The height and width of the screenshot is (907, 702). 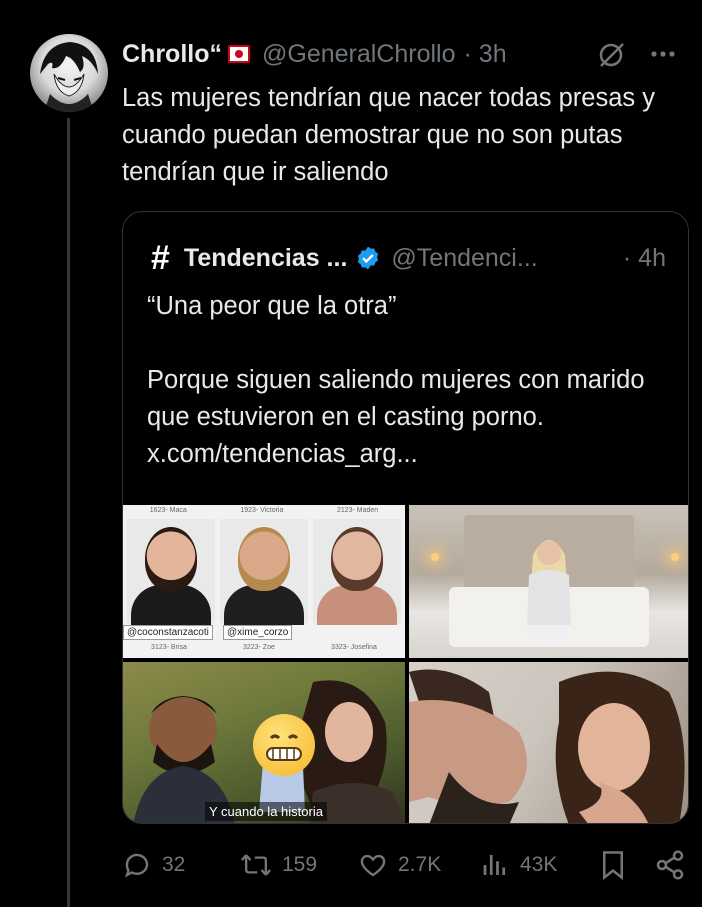 I want to click on verified-icon, so click(x=368, y=258).